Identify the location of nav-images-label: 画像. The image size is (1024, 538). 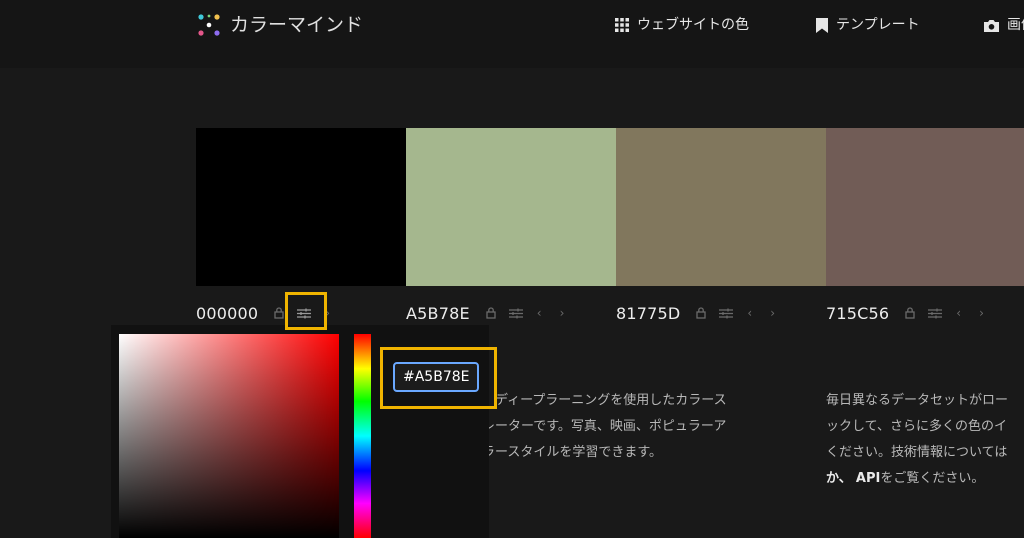
(1015, 25).